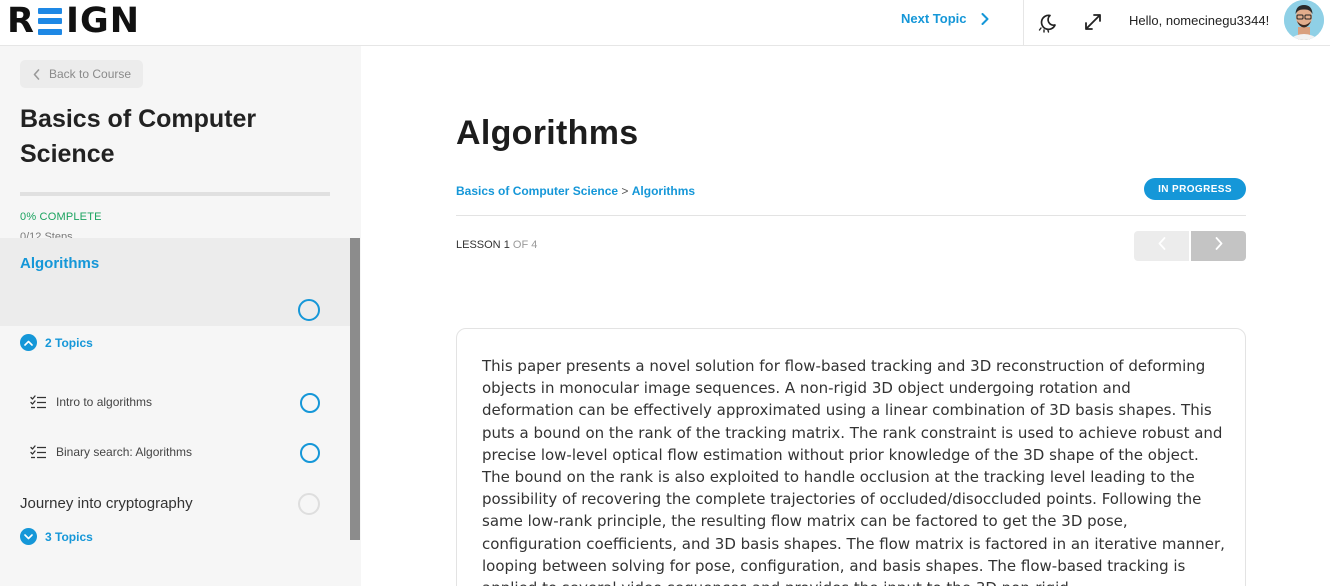 This screenshot has width=1330, height=586. I want to click on chevron-down-icon, so click(28, 536).